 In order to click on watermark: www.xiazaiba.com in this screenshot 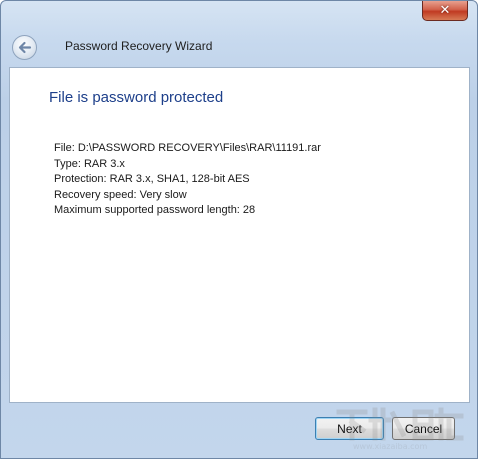, I will do `click(401, 430)`.